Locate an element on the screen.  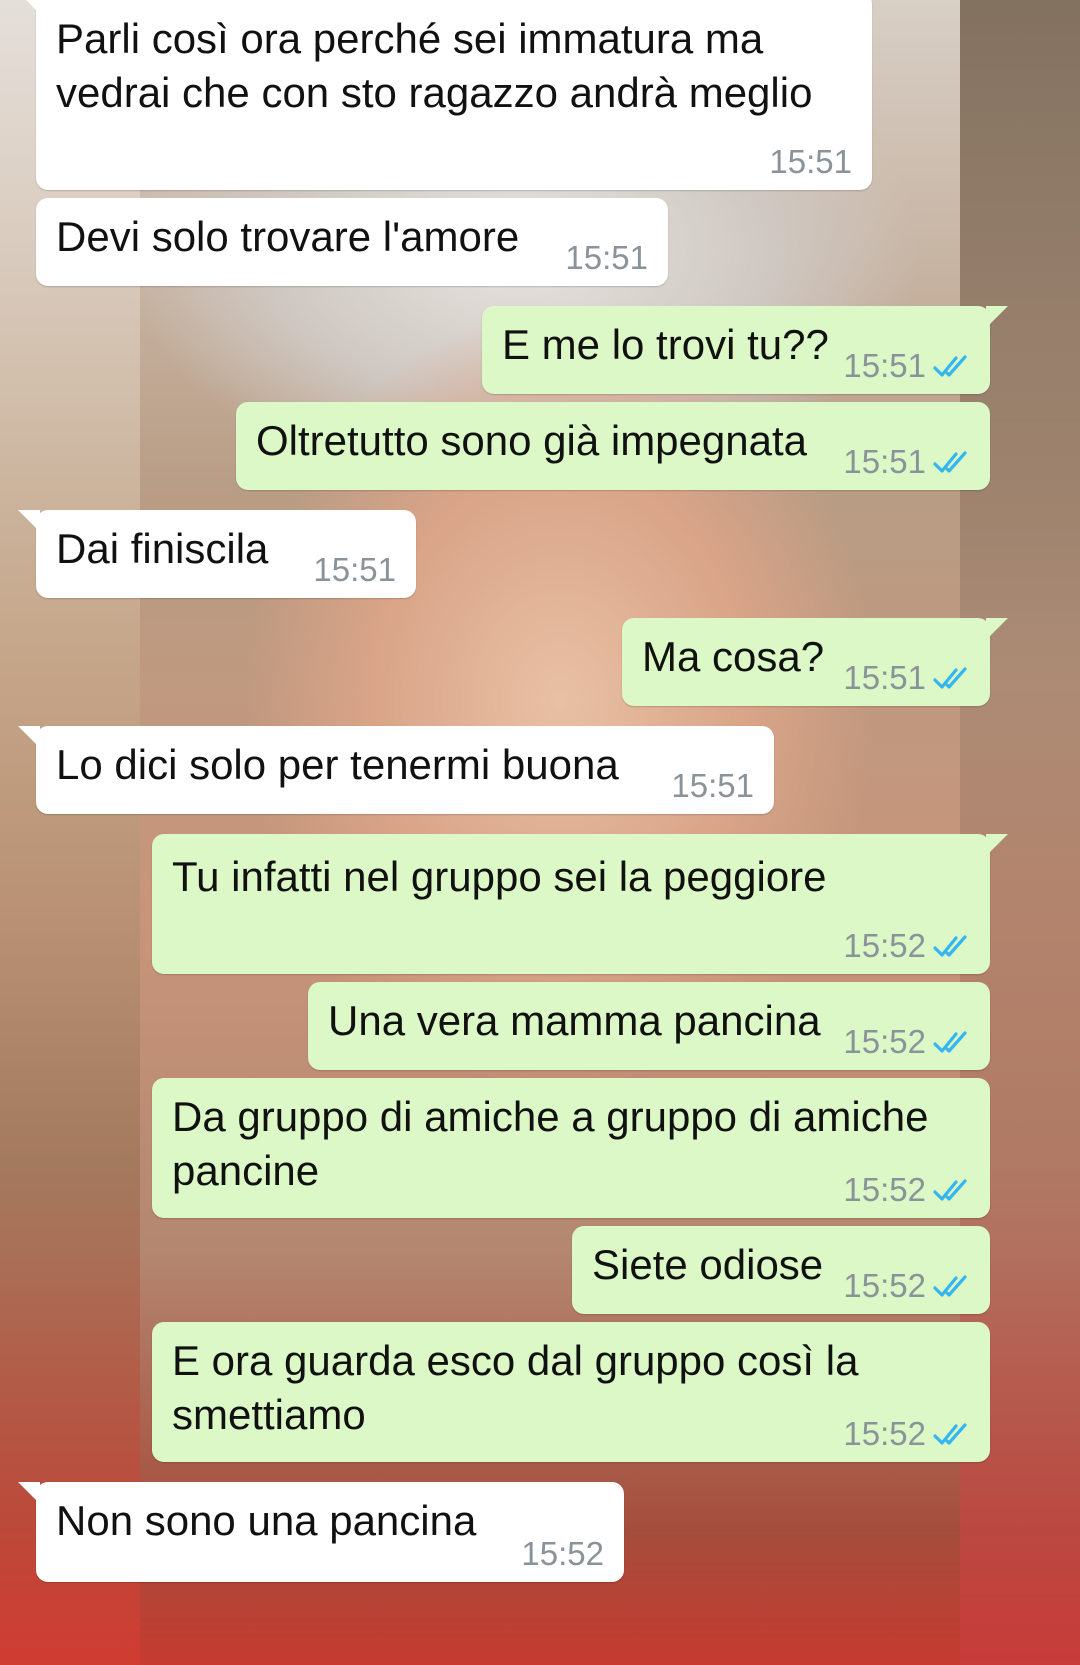
message-bubble-incoming: Lo dici solo per tenermi buona 15:51 is located at coordinates (396, 770).